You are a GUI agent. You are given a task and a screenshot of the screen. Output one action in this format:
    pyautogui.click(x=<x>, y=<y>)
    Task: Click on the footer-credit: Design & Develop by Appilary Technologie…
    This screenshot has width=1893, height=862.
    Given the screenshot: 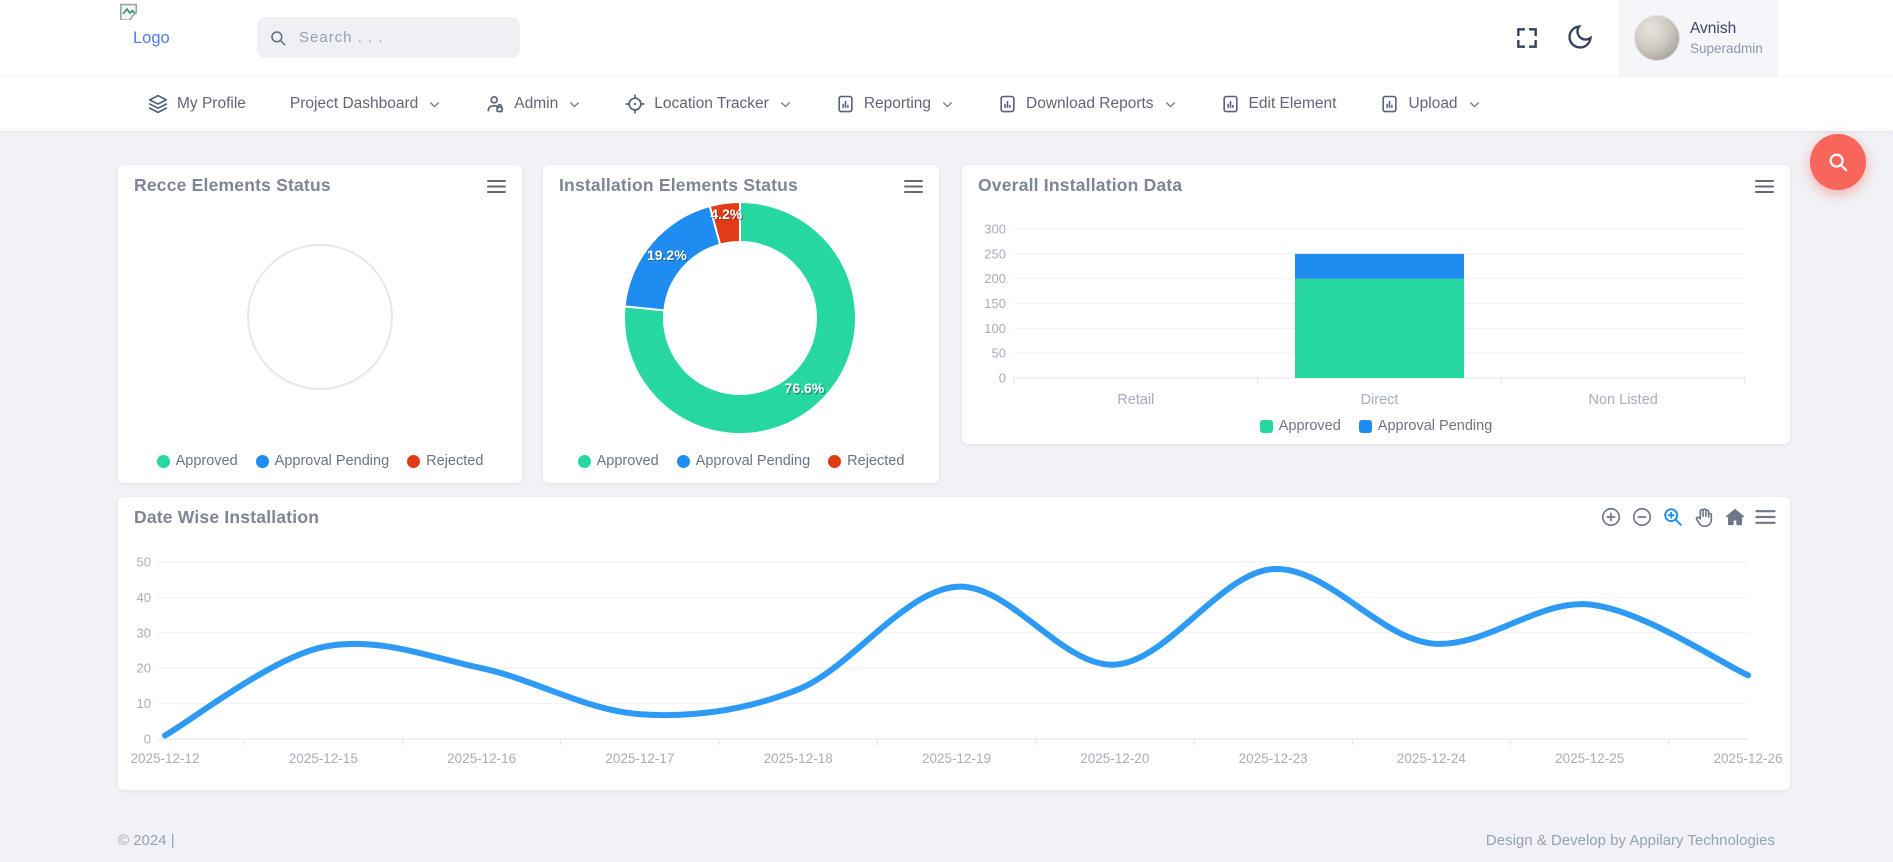 What is the action you would take?
    pyautogui.click(x=1630, y=840)
    